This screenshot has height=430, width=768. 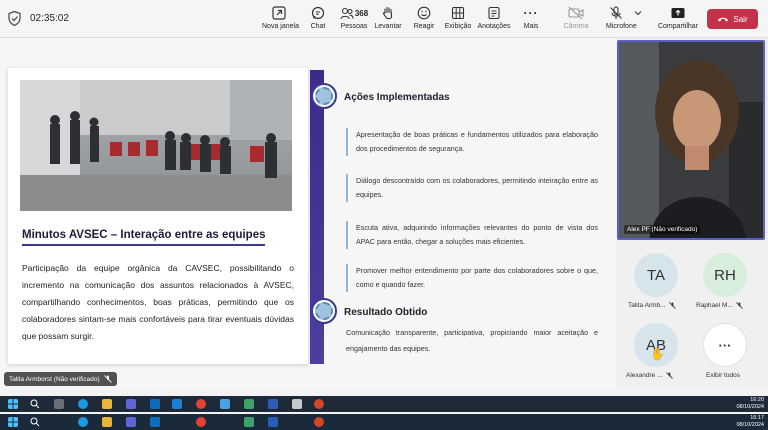 I want to click on leave-button: Sair, so click(x=732, y=19).